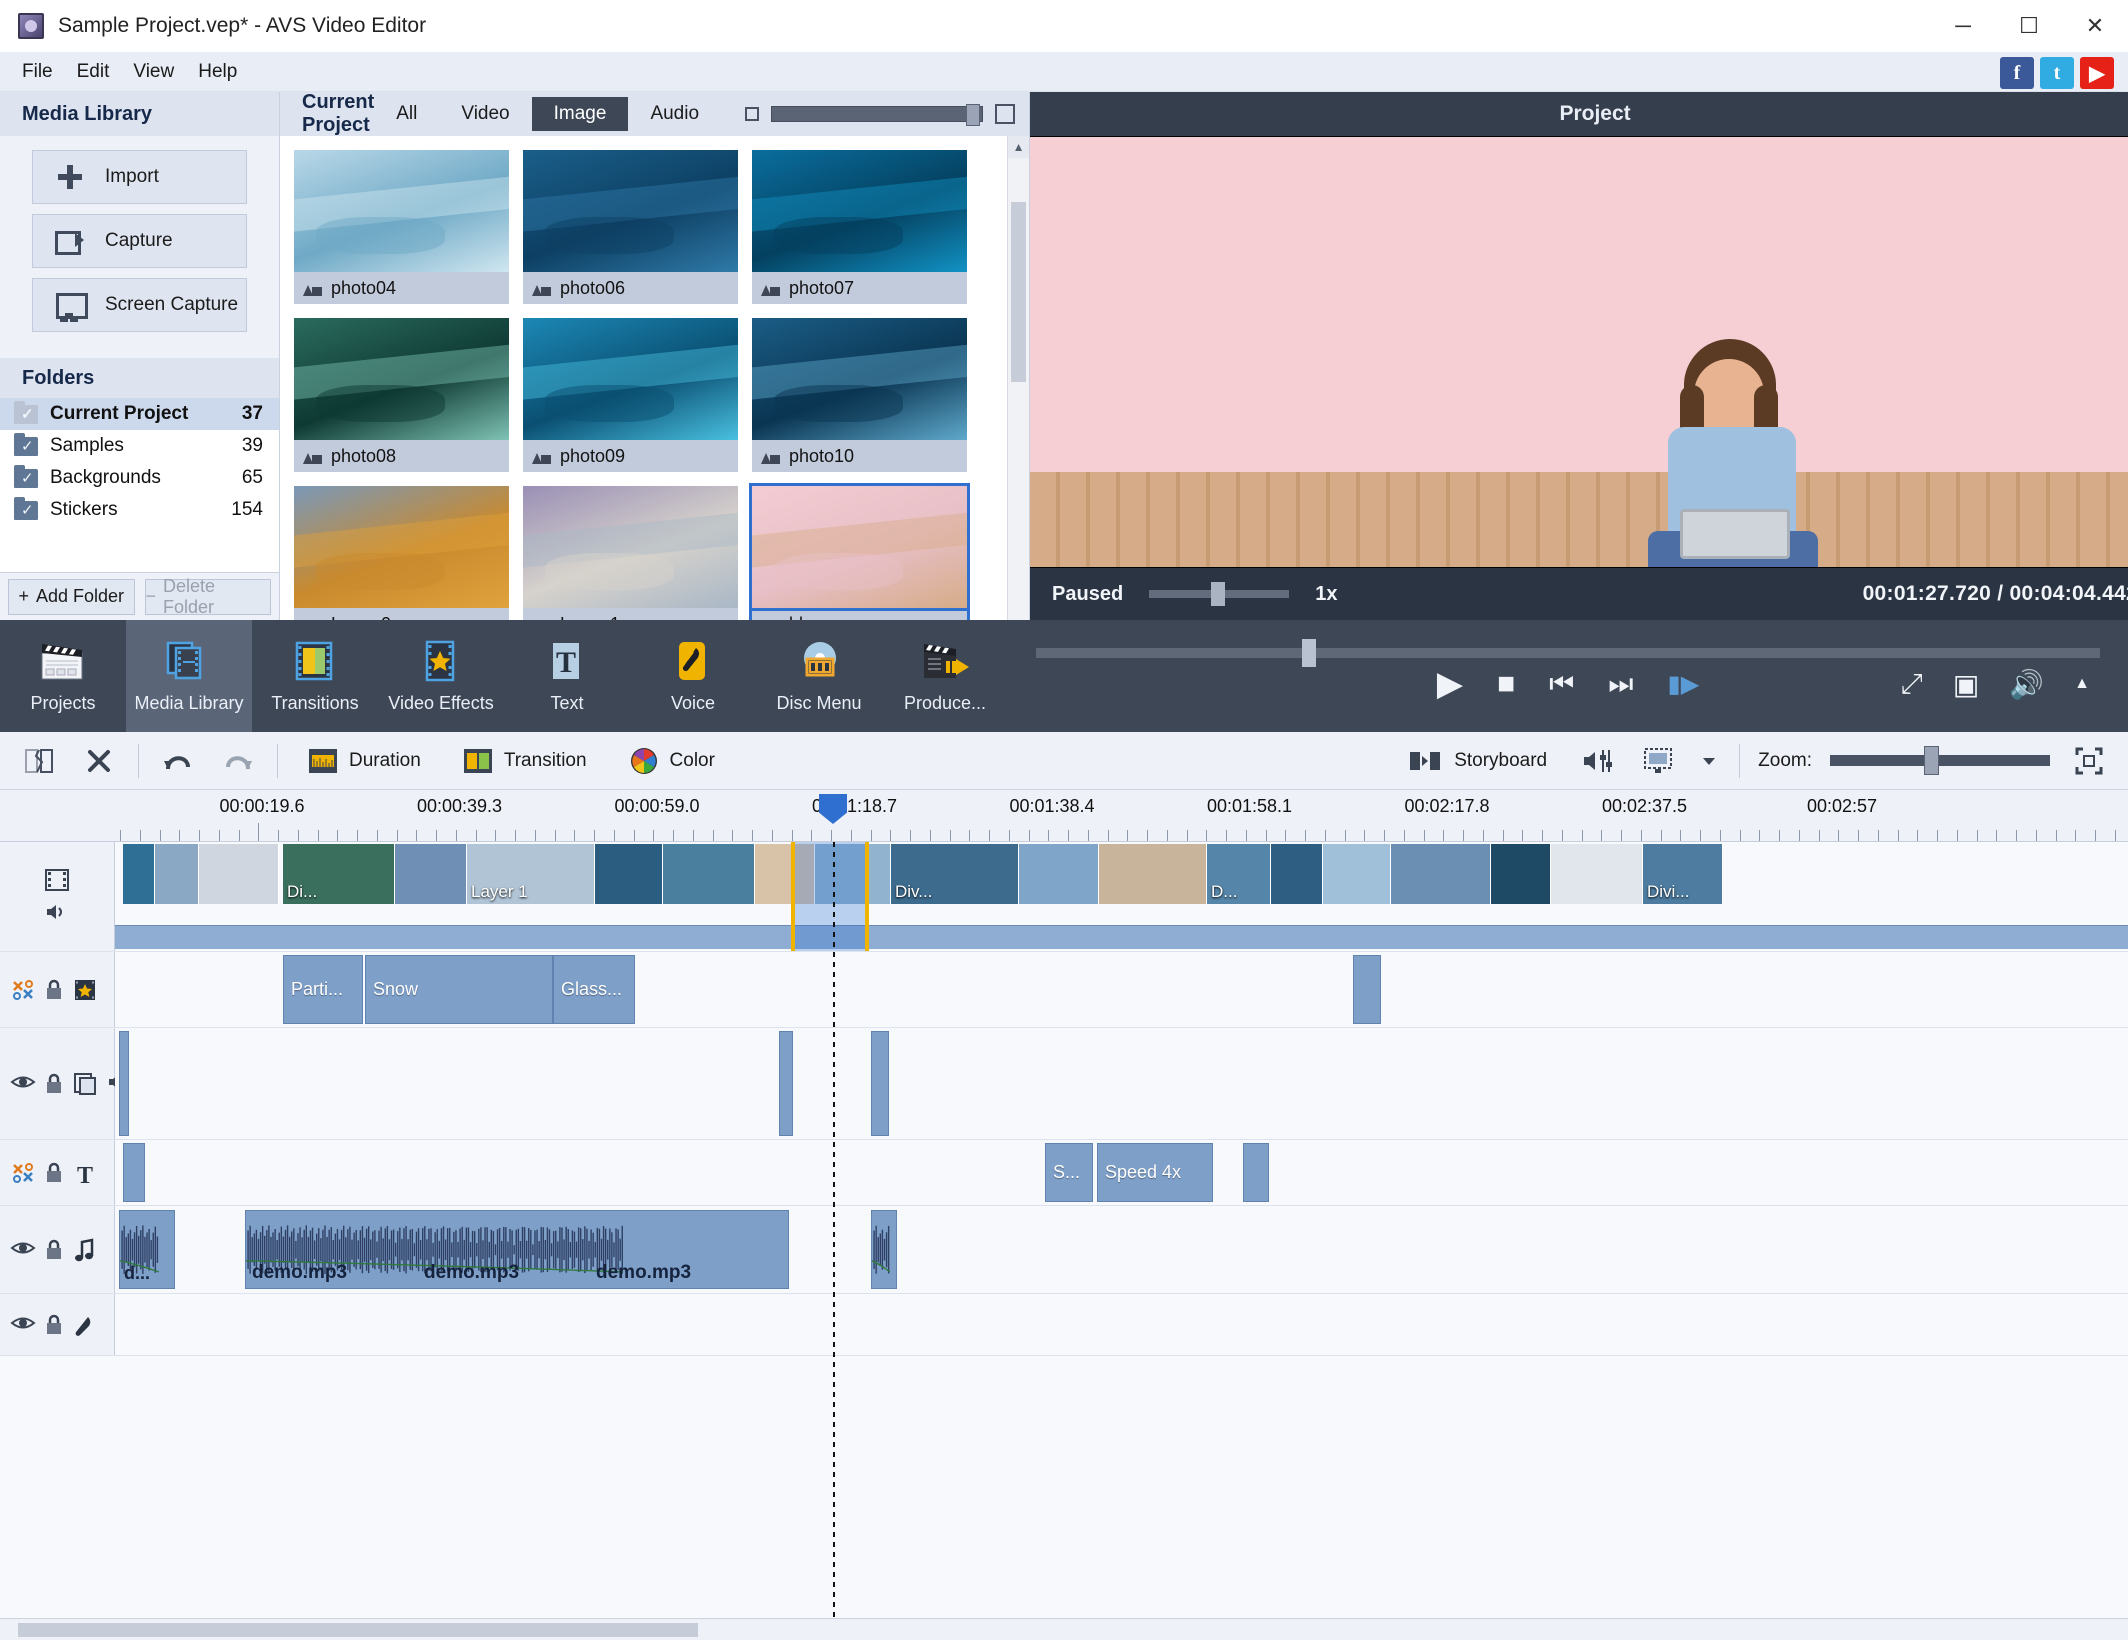 Image resolution: width=2128 pixels, height=1640 pixels. Describe the element at coordinates (39, 761) in the screenshot. I see `split-clip-button` at that location.